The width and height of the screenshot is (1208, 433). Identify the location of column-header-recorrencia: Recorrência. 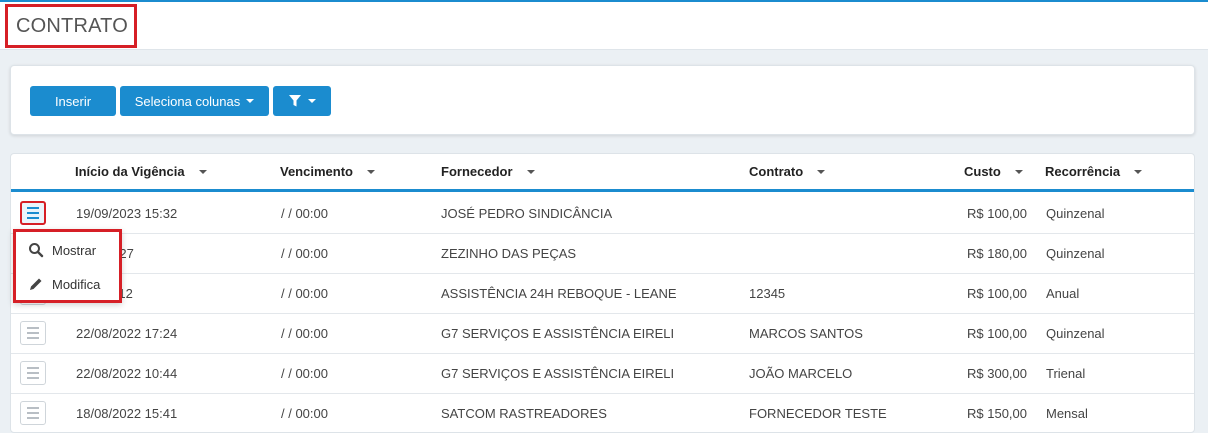
(1094, 171).